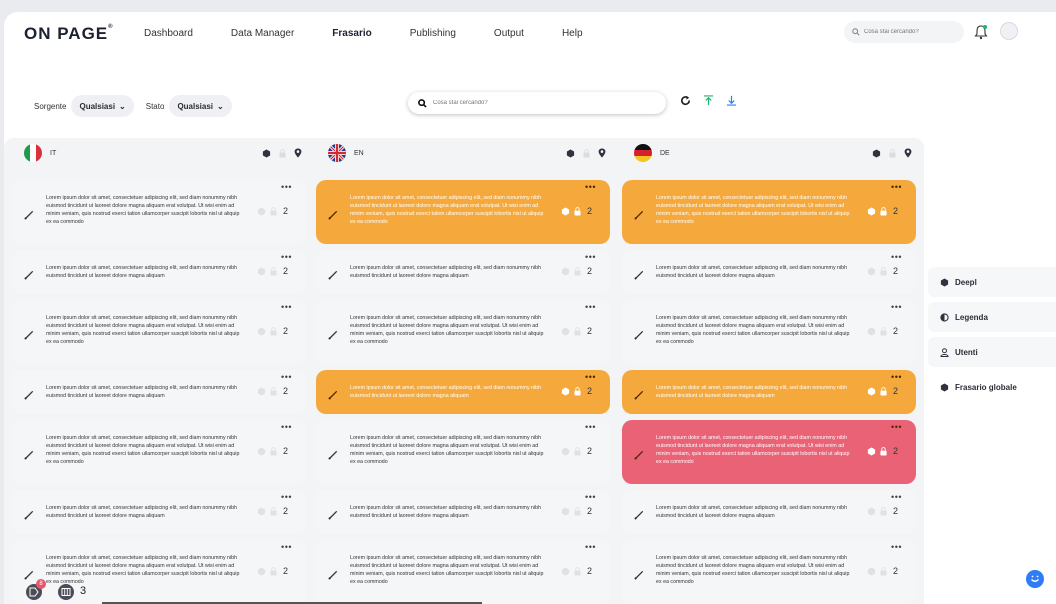 Image resolution: width=1056 pixels, height=604 pixels. What do you see at coordinates (1009, 31) in the screenshot?
I see `avatar` at bounding box center [1009, 31].